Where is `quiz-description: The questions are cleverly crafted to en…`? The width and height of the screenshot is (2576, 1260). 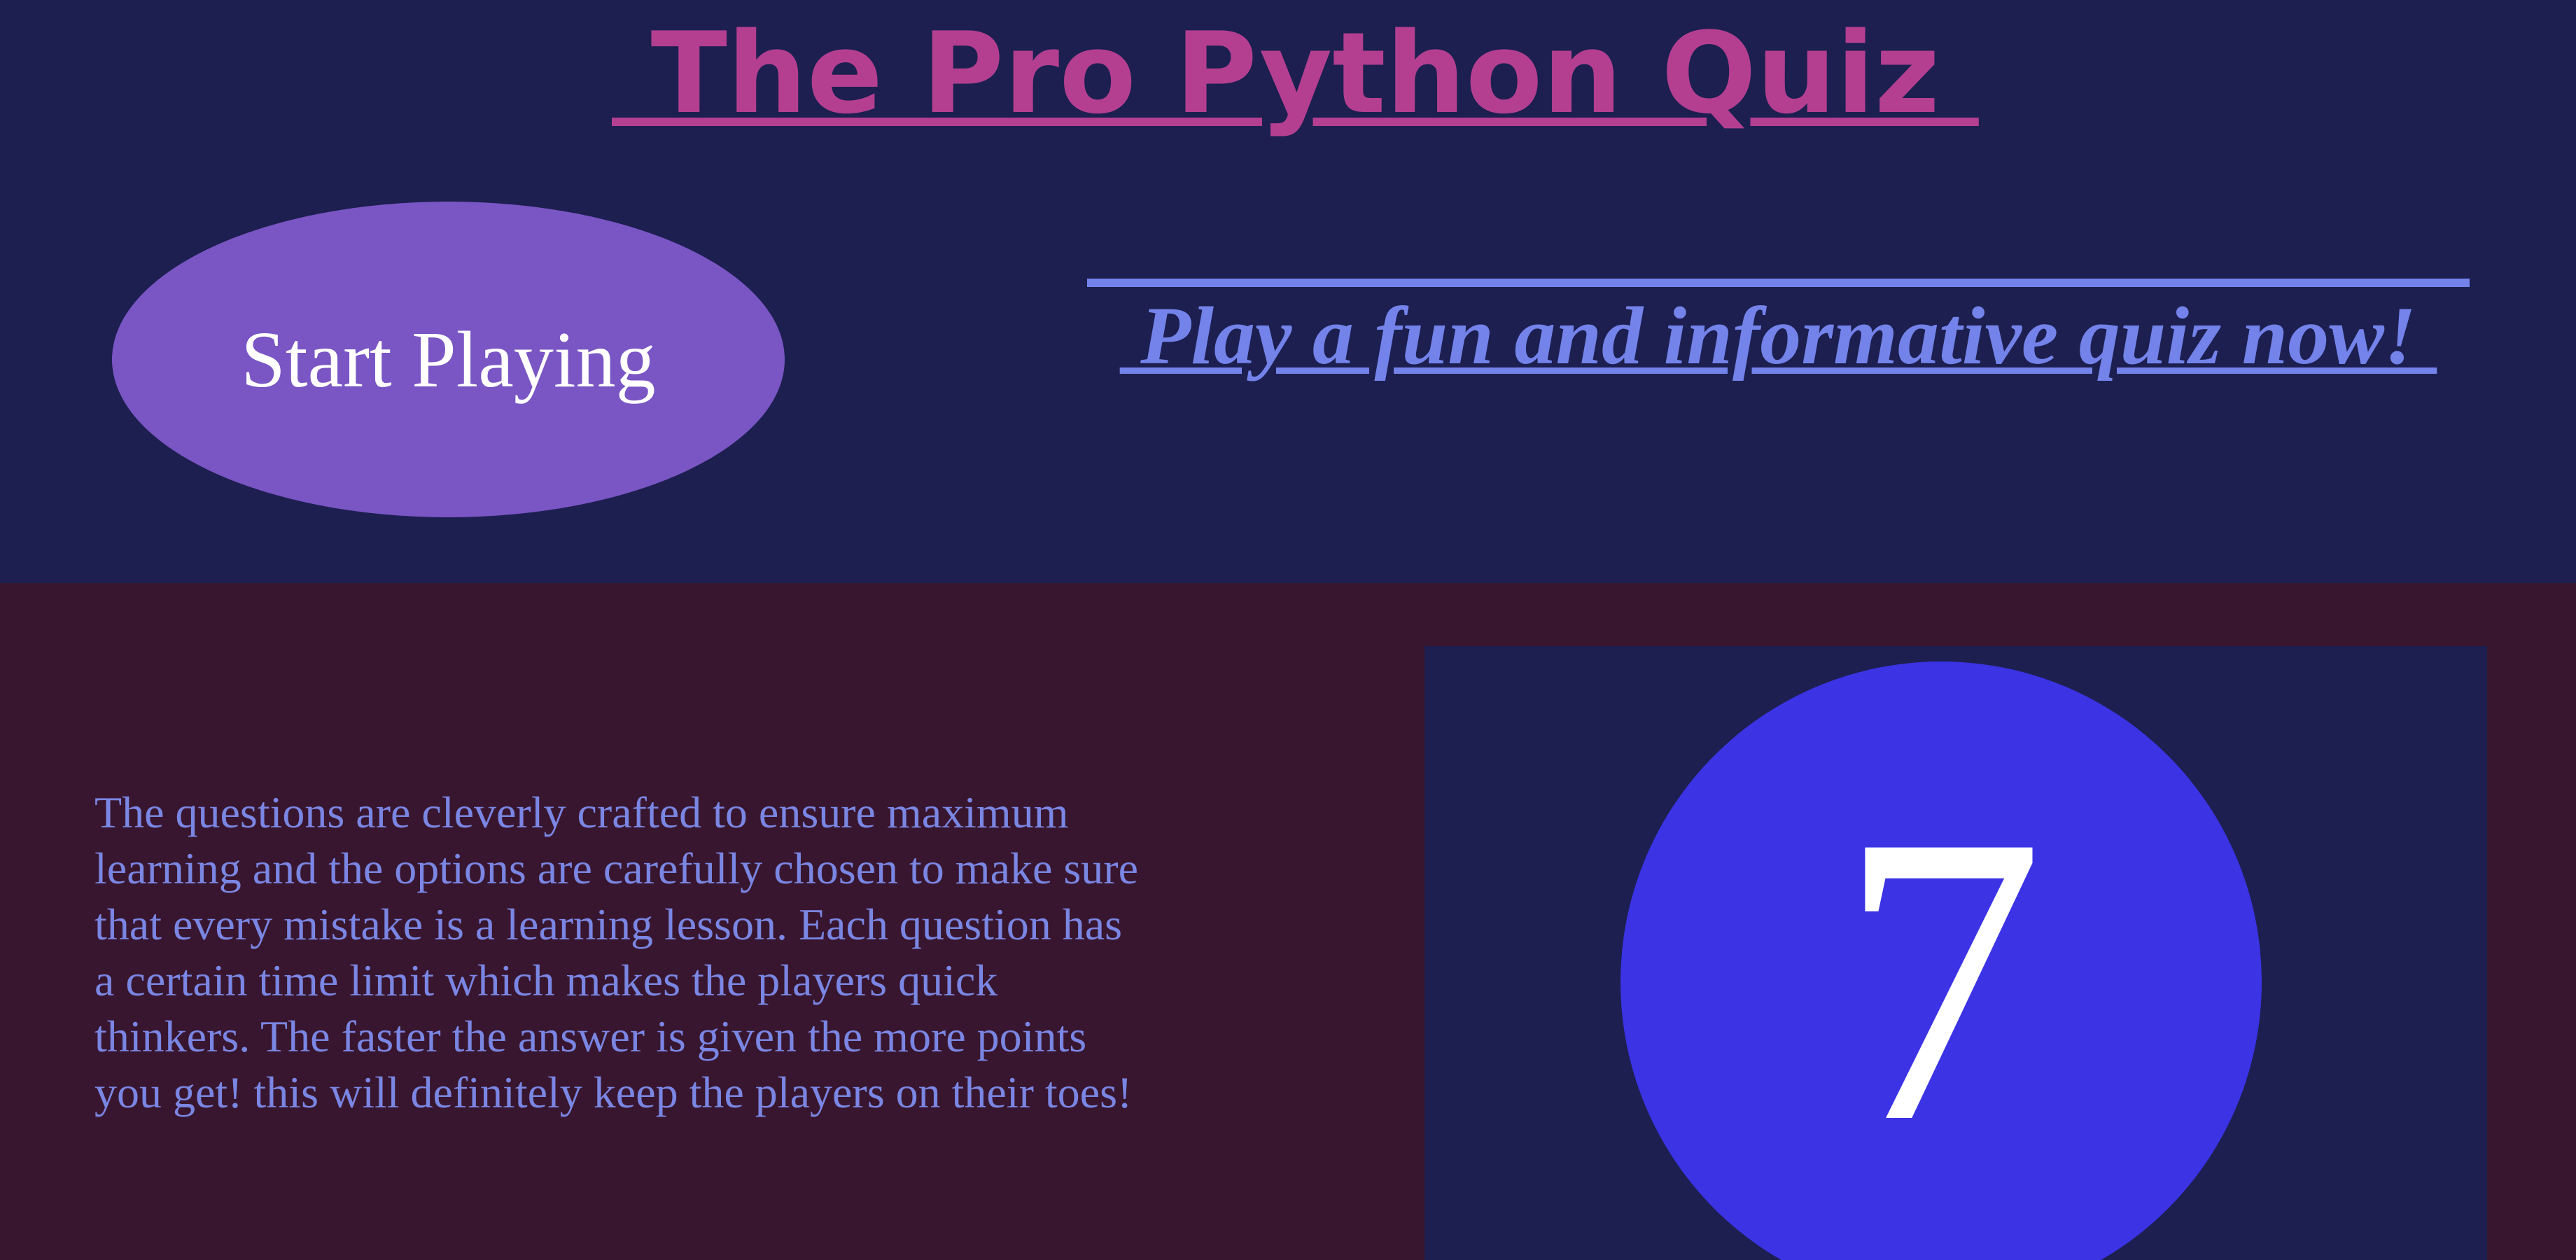
quiz-description: The questions are cleverly crafted to en… is located at coordinates (616, 952).